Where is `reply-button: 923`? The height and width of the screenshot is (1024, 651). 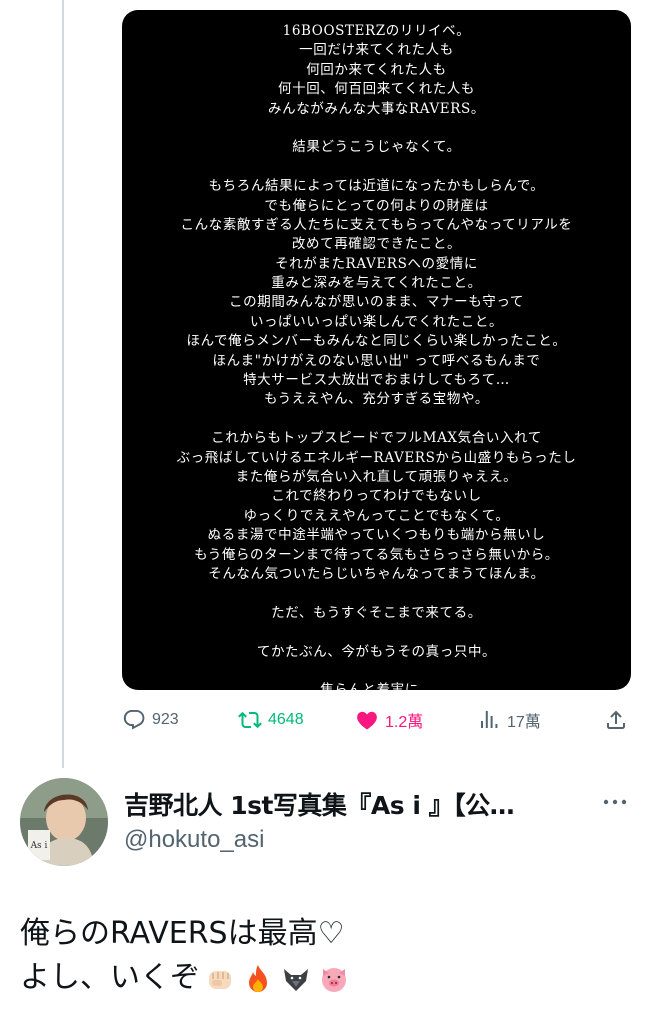
reply-button: 923 is located at coordinates (150, 720).